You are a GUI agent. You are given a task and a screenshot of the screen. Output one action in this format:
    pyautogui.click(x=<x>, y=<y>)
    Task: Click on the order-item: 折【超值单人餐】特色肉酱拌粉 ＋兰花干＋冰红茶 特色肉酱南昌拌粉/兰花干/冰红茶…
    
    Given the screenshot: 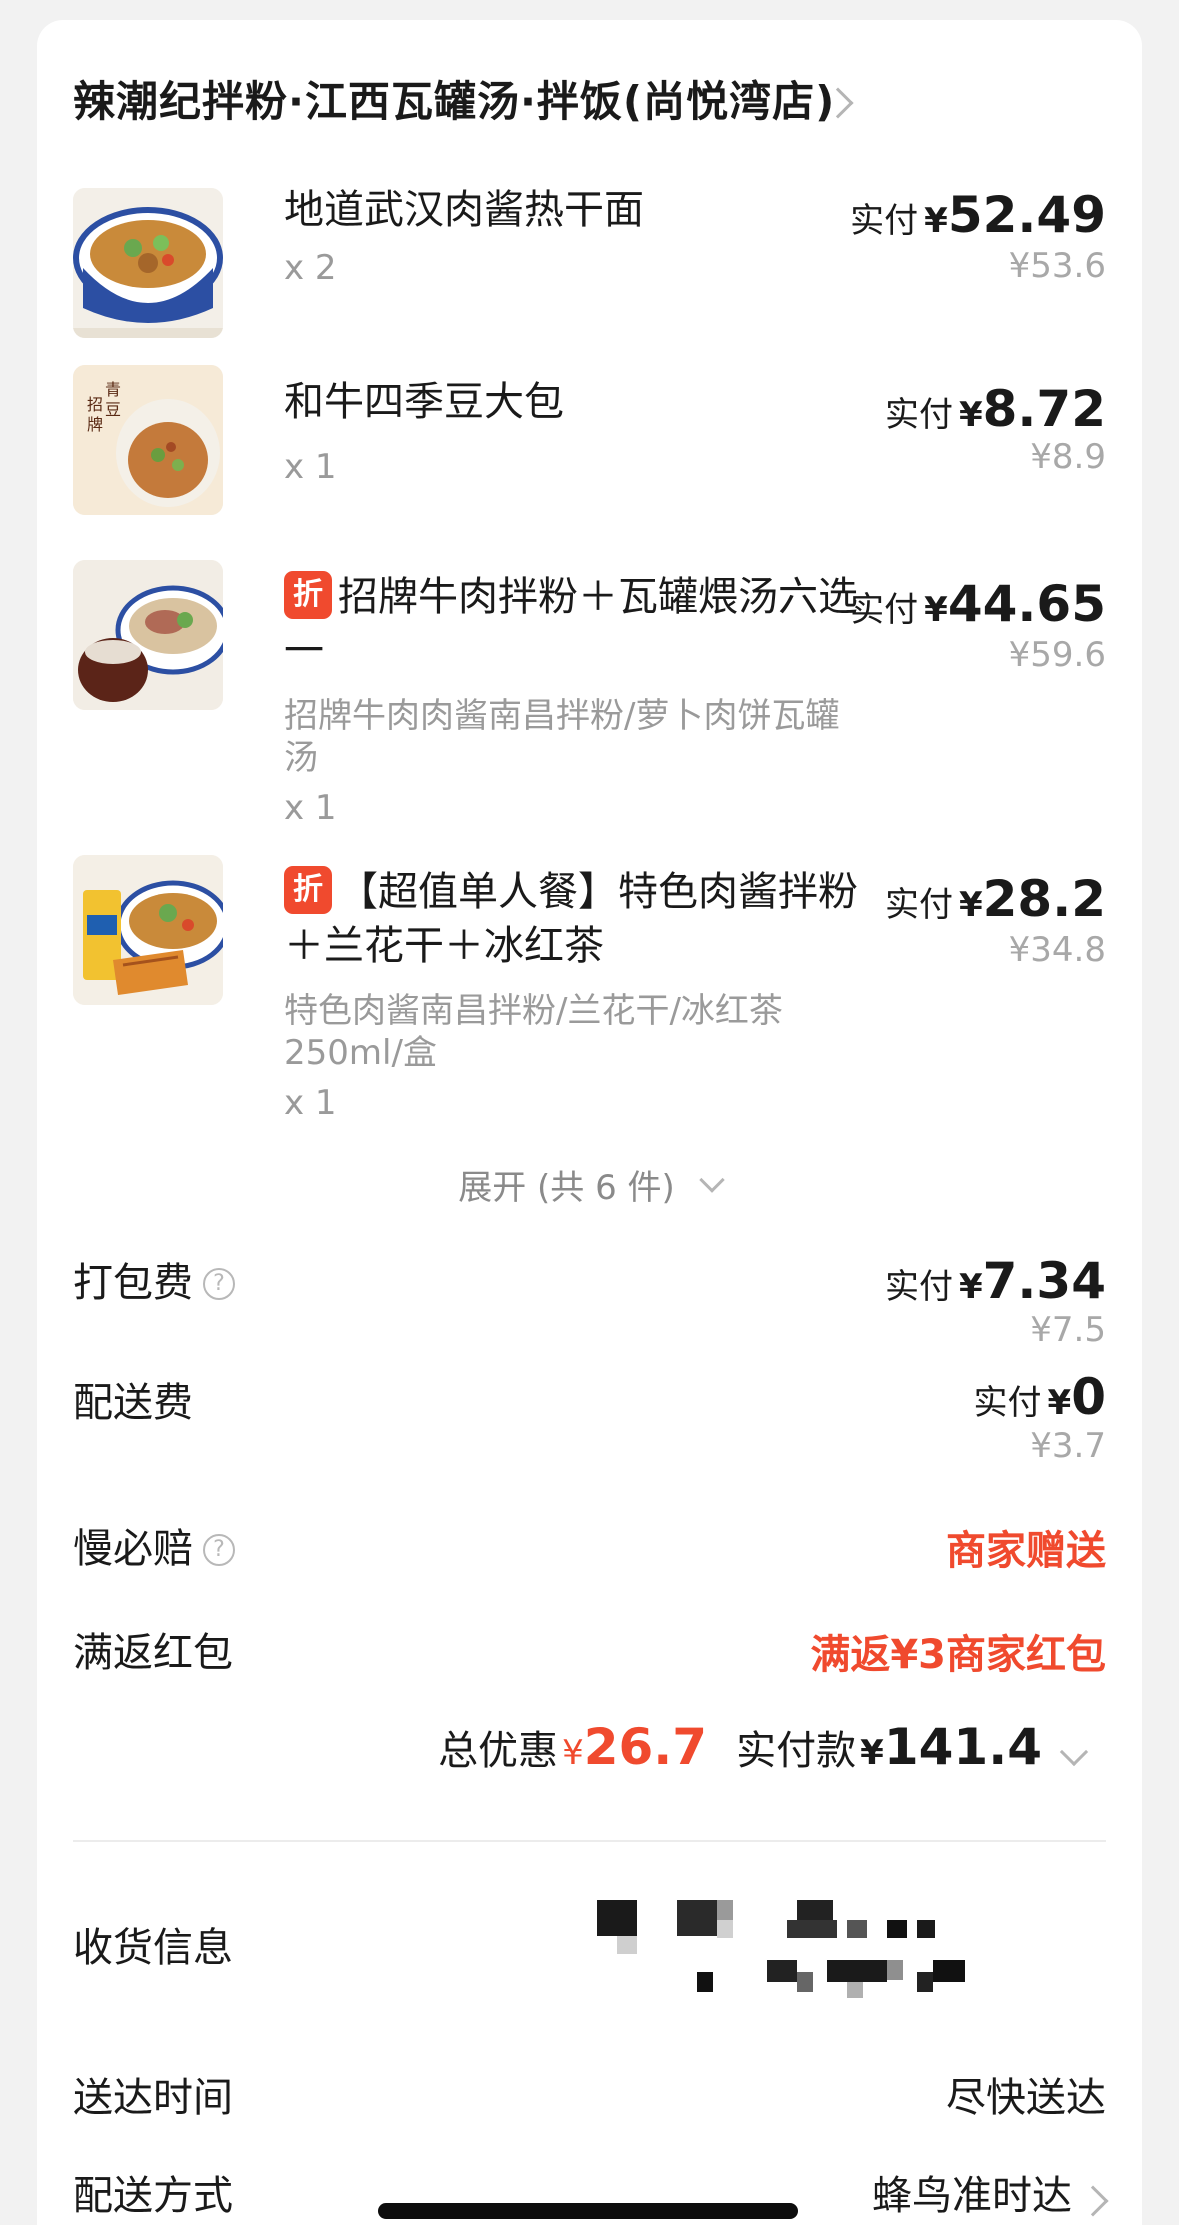 What is the action you would take?
    pyautogui.click(x=589, y=990)
    